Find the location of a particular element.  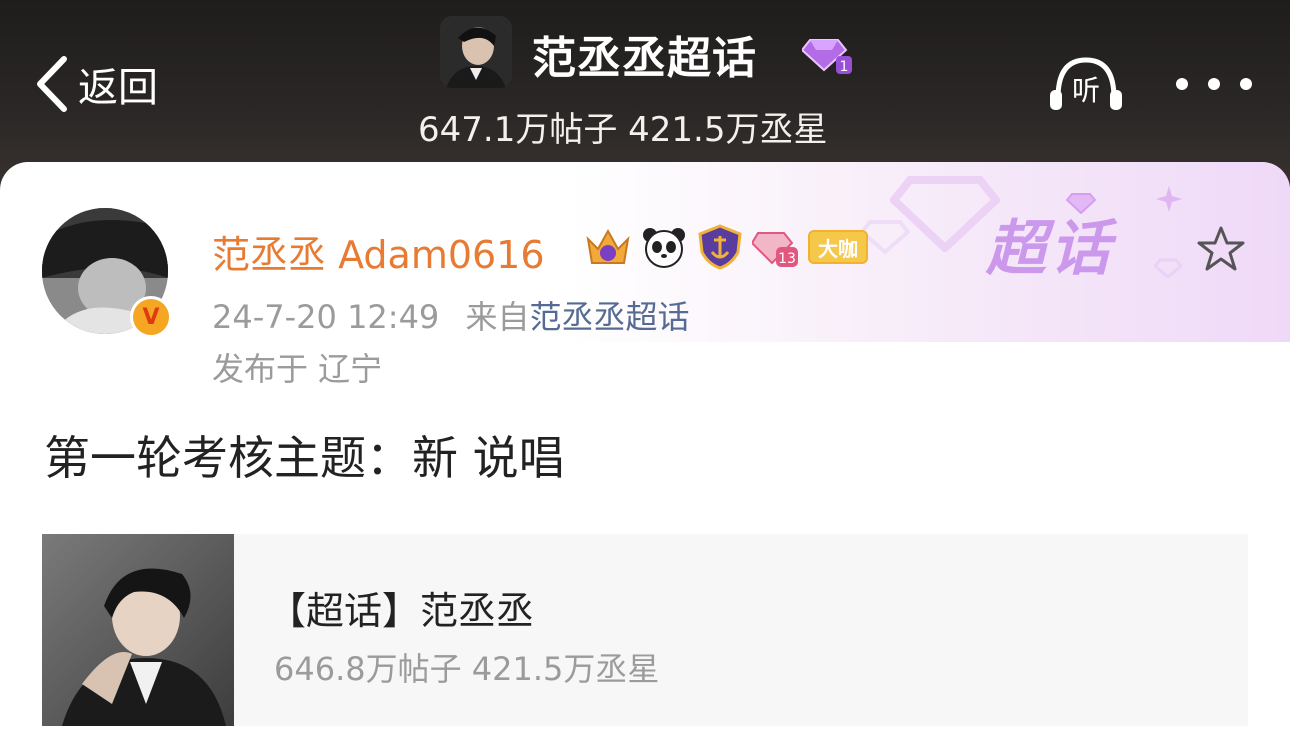

user-badges: 13 大咖 is located at coordinates (726, 247).